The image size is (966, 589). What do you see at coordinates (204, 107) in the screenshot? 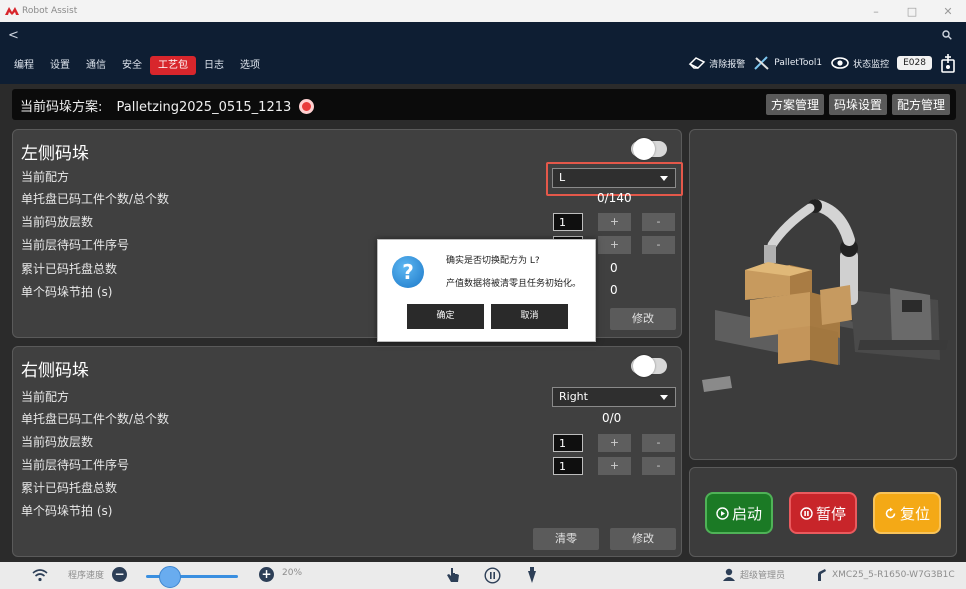
I see `current-scheme-name: Palletzing2025_0515_1213` at bounding box center [204, 107].